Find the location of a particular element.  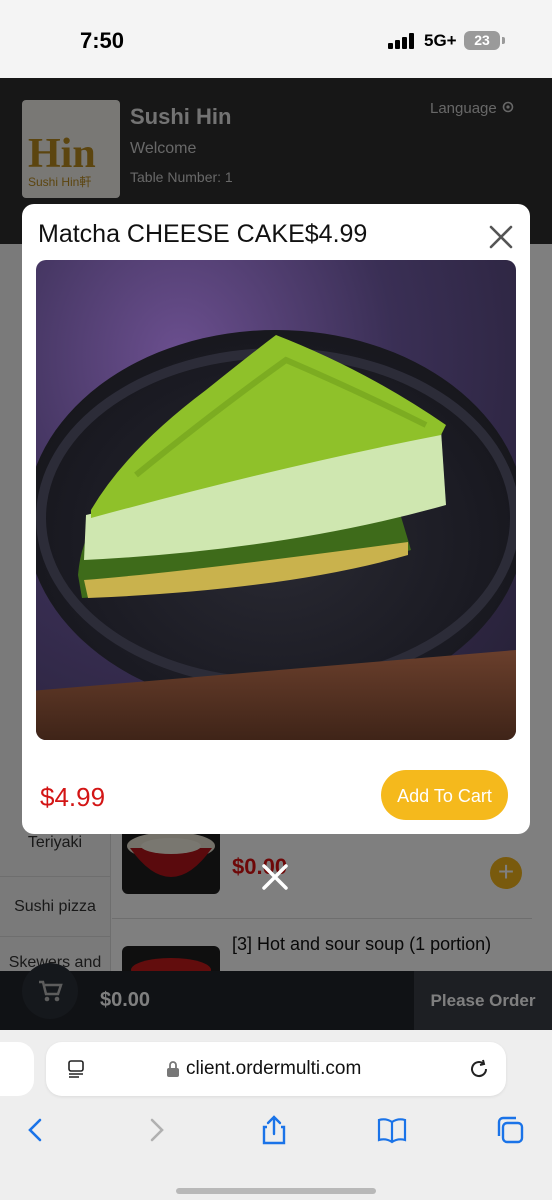

forward-icon is located at coordinates (156, 1130).